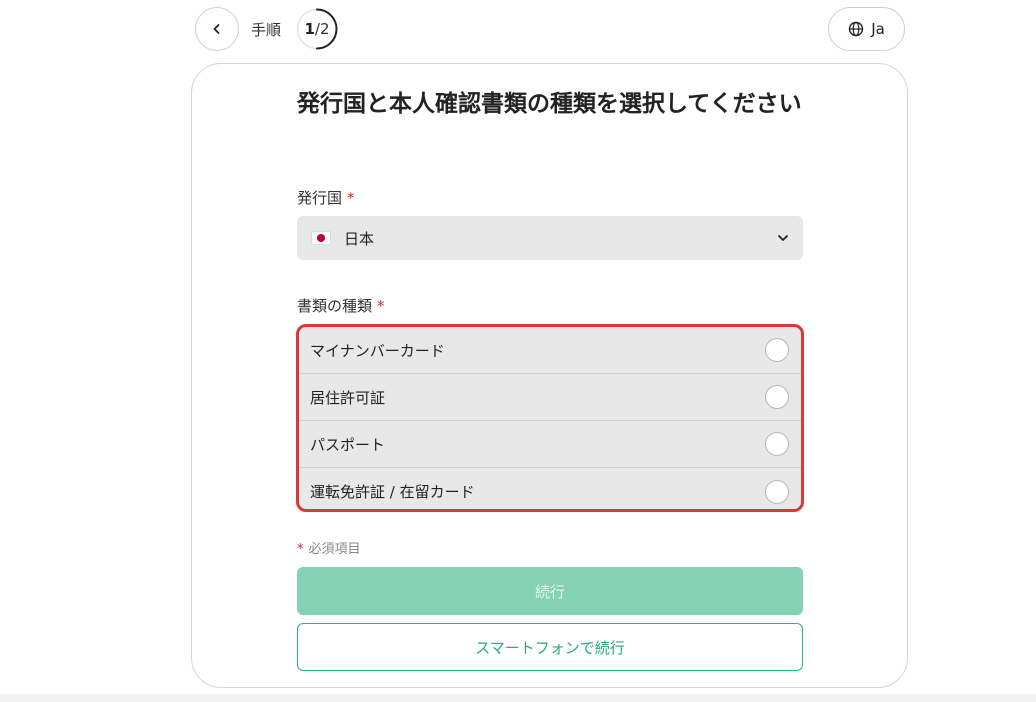 The width and height of the screenshot is (1036, 702). What do you see at coordinates (309, 29) in the screenshot?
I see `step-current: 1` at bounding box center [309, 29].